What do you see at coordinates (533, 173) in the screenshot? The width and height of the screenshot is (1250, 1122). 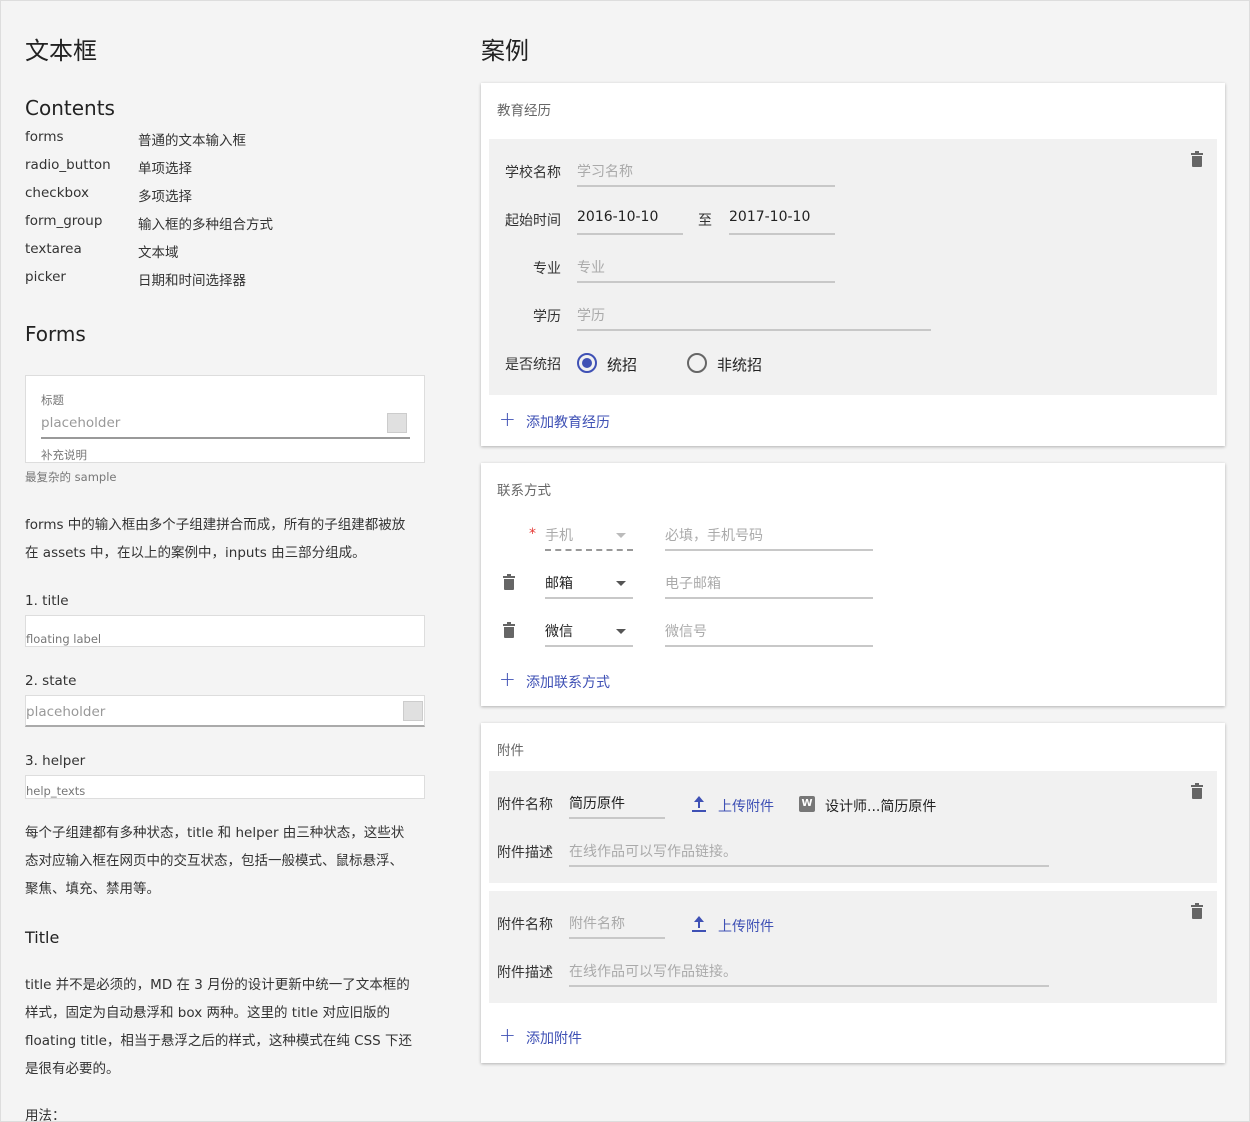 I see `school-label: 学校名称` at bounding box center [533, 173].